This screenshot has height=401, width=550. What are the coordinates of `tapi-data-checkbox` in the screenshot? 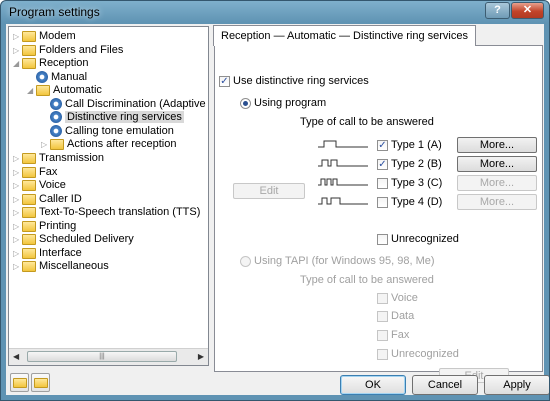 It's located at (382, 316).